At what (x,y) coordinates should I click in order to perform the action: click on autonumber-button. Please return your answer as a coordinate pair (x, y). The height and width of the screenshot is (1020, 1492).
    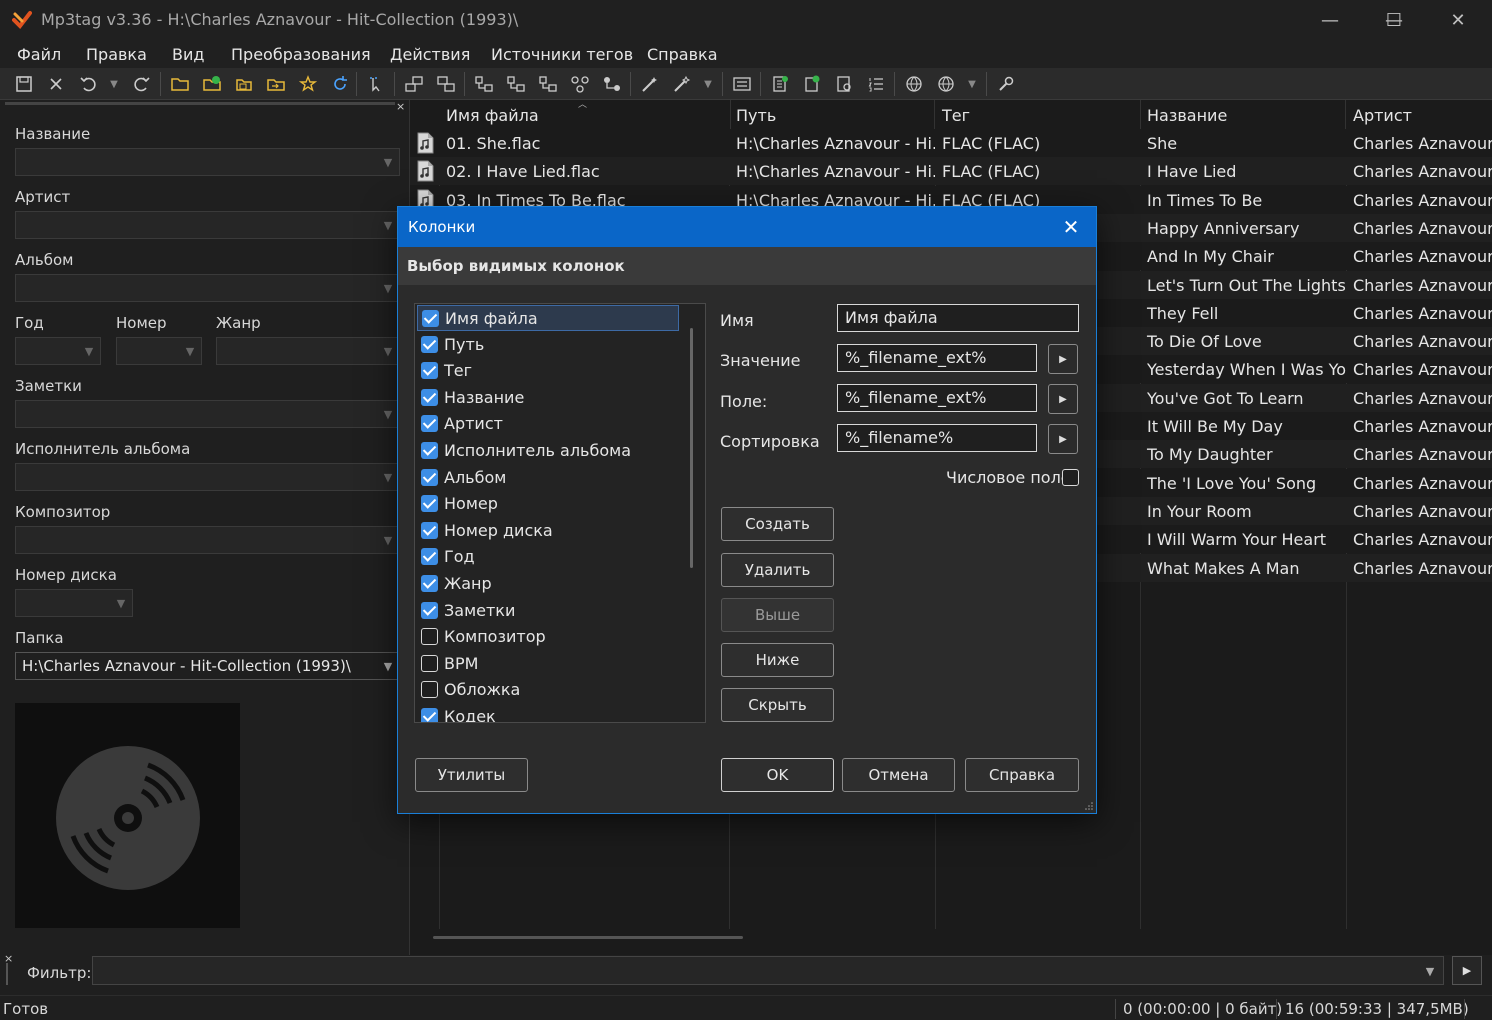
    Looking at the image, I should click on (844, 84).